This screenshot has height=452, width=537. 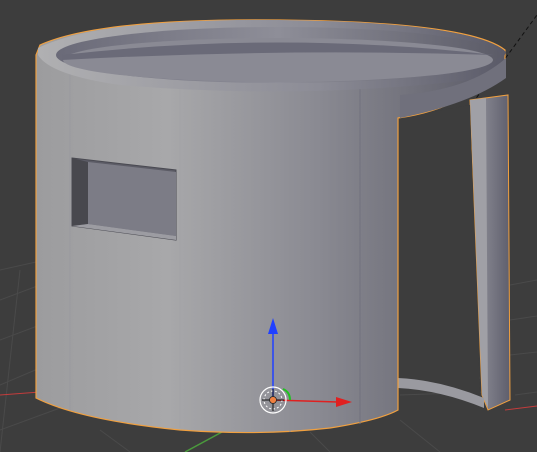 I want to click on cylinder-back-strip, so click(x=454, y=252).